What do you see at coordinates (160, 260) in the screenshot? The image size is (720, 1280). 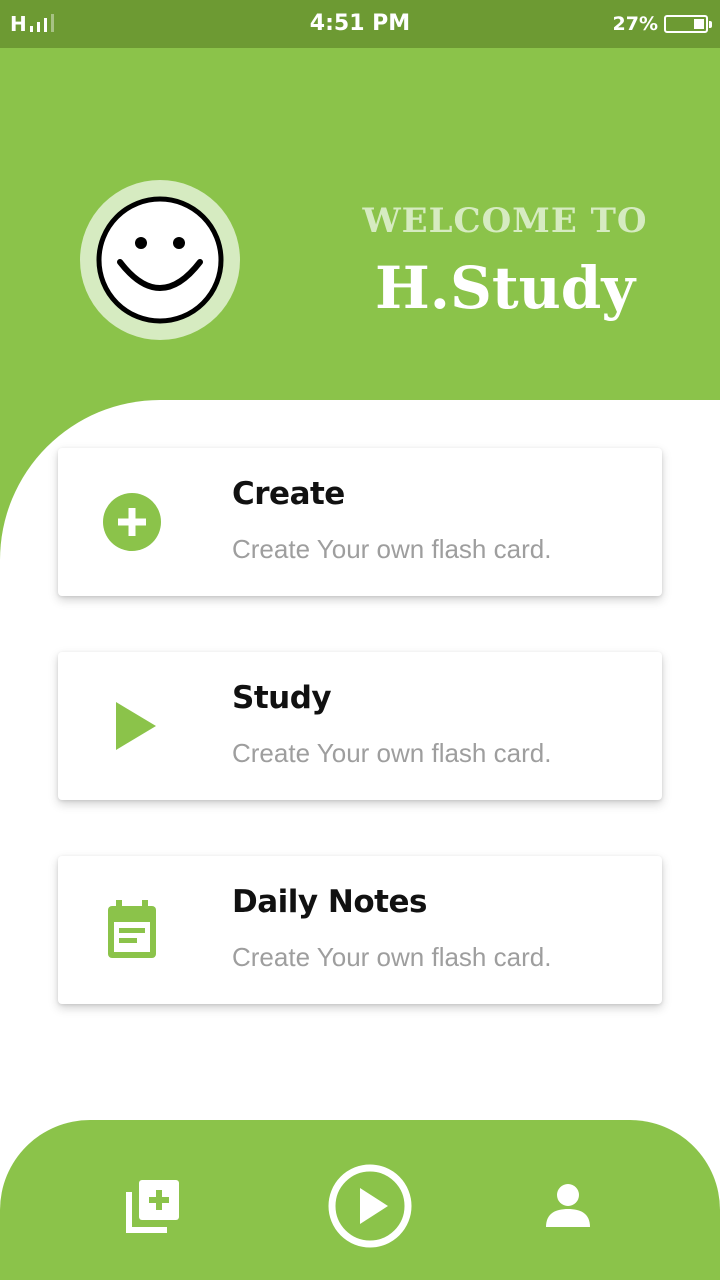 I see `smiley-face-icon` at bounding box center [160, 260].